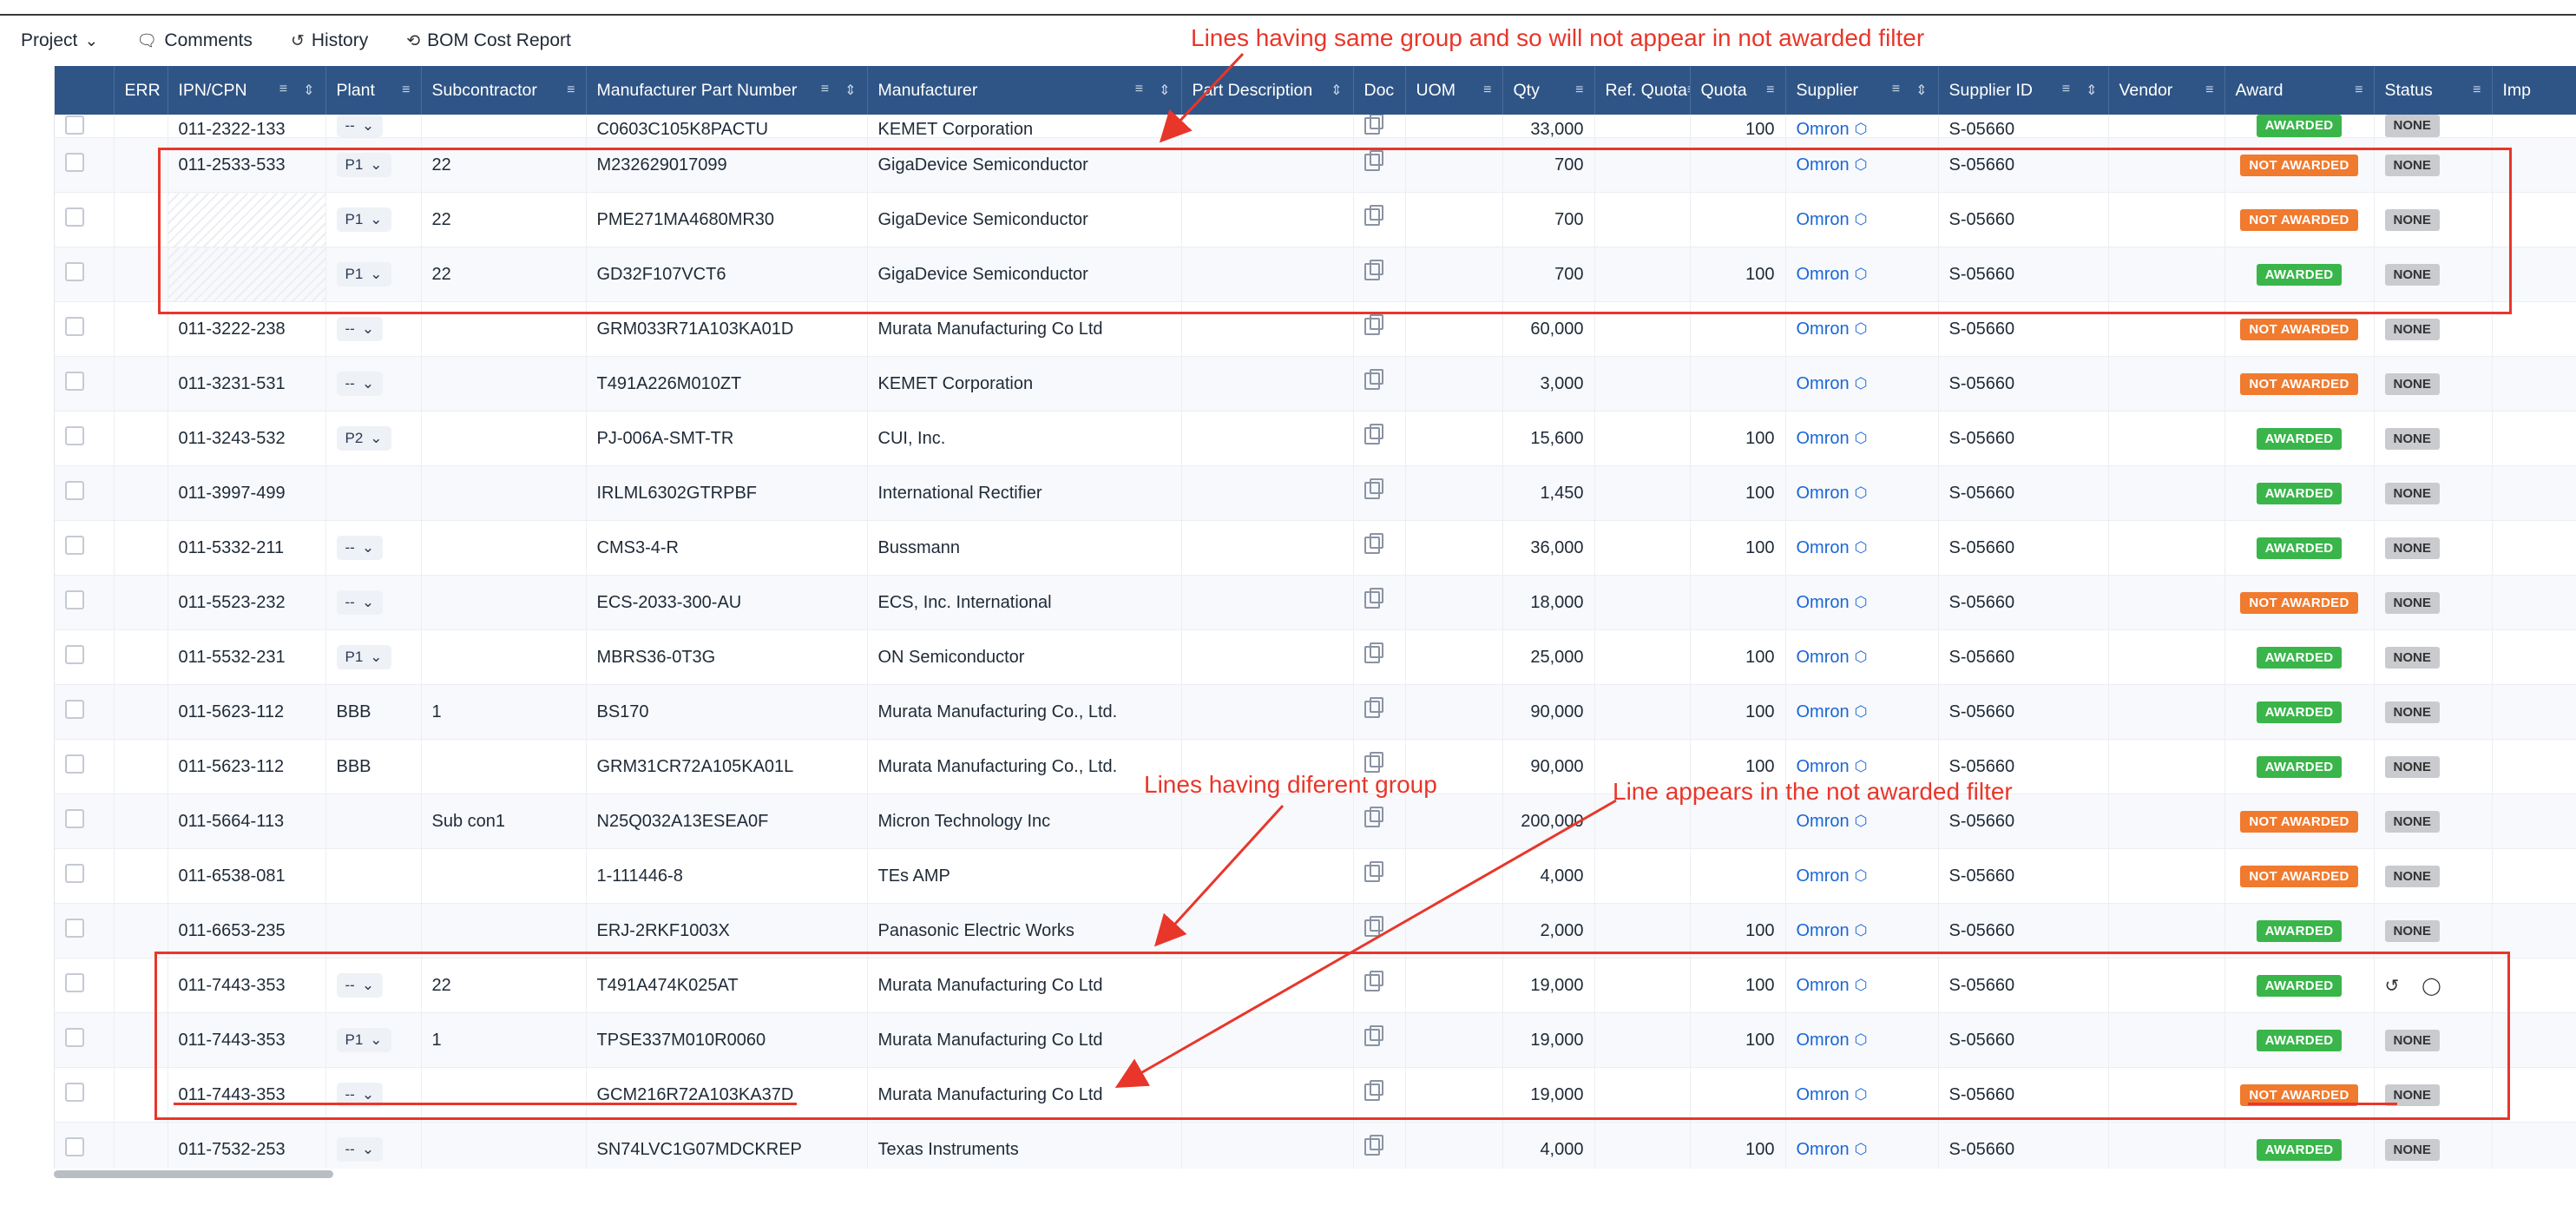 This screenshot has width=2576, height=1212. What do you see at coordinates (1365, 943) in the screenshot?
I see `arrow-appears-filter` at bounding box center [1365, 943].